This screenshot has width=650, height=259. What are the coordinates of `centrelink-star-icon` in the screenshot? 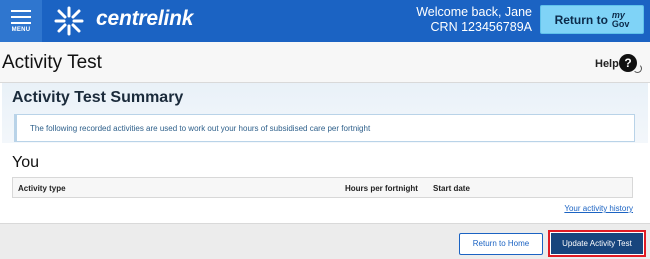 It's located at (69, 21).